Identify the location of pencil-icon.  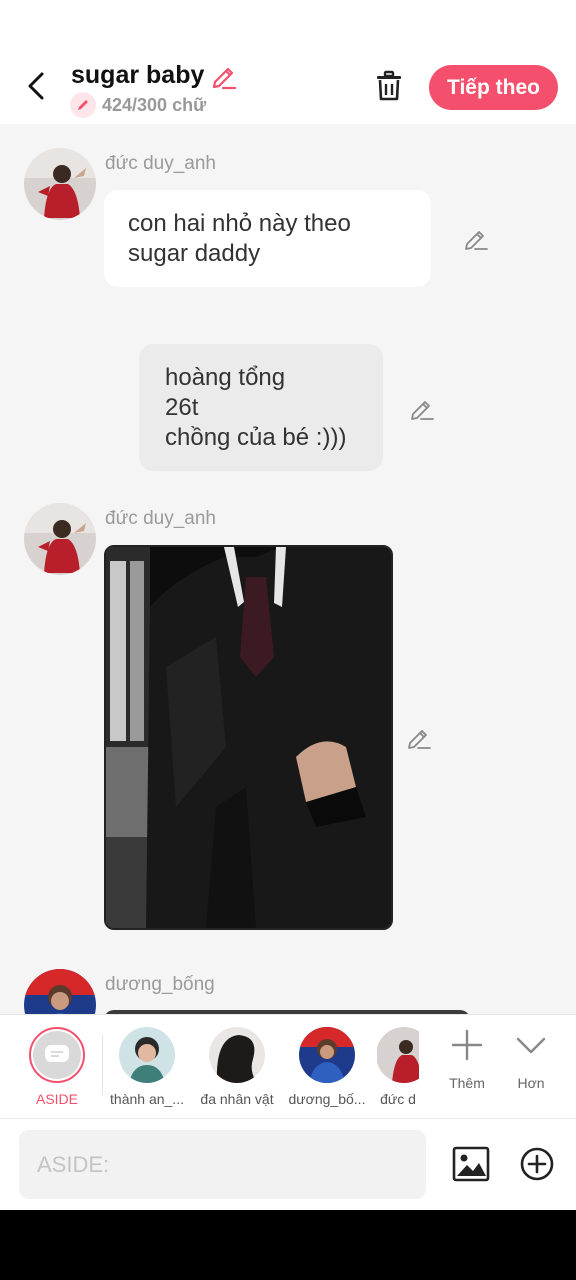
(224, 76).